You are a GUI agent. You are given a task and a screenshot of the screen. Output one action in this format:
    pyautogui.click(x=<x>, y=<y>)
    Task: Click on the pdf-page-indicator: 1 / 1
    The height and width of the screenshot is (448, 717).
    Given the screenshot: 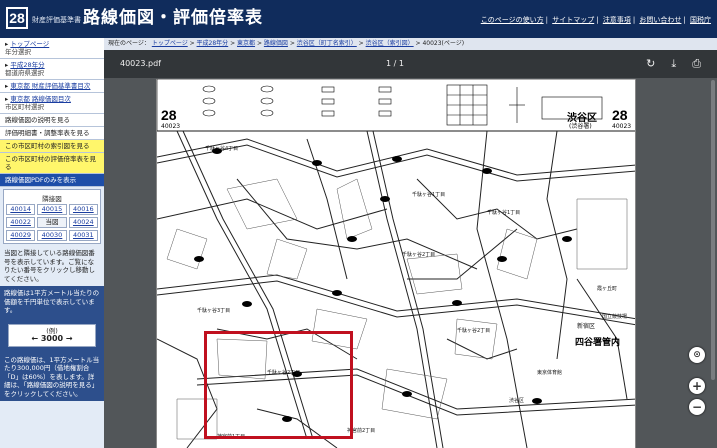 What is the action you would take?
    pyautogui.click(x=395, y=63)
    